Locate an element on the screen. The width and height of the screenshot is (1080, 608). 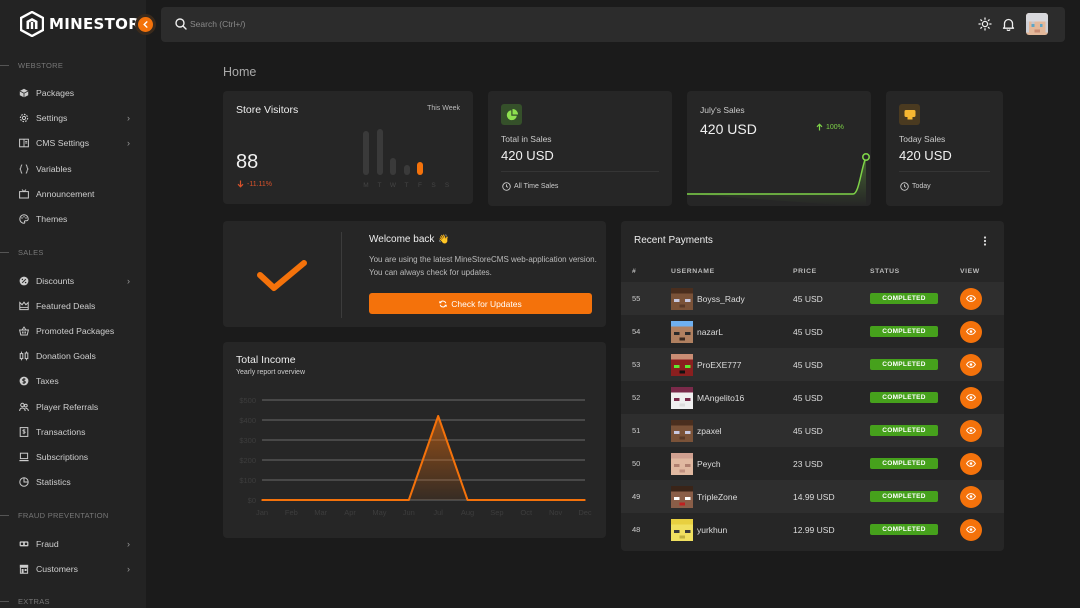
x-tick-label: Dec is located at coordinates (585, 512).